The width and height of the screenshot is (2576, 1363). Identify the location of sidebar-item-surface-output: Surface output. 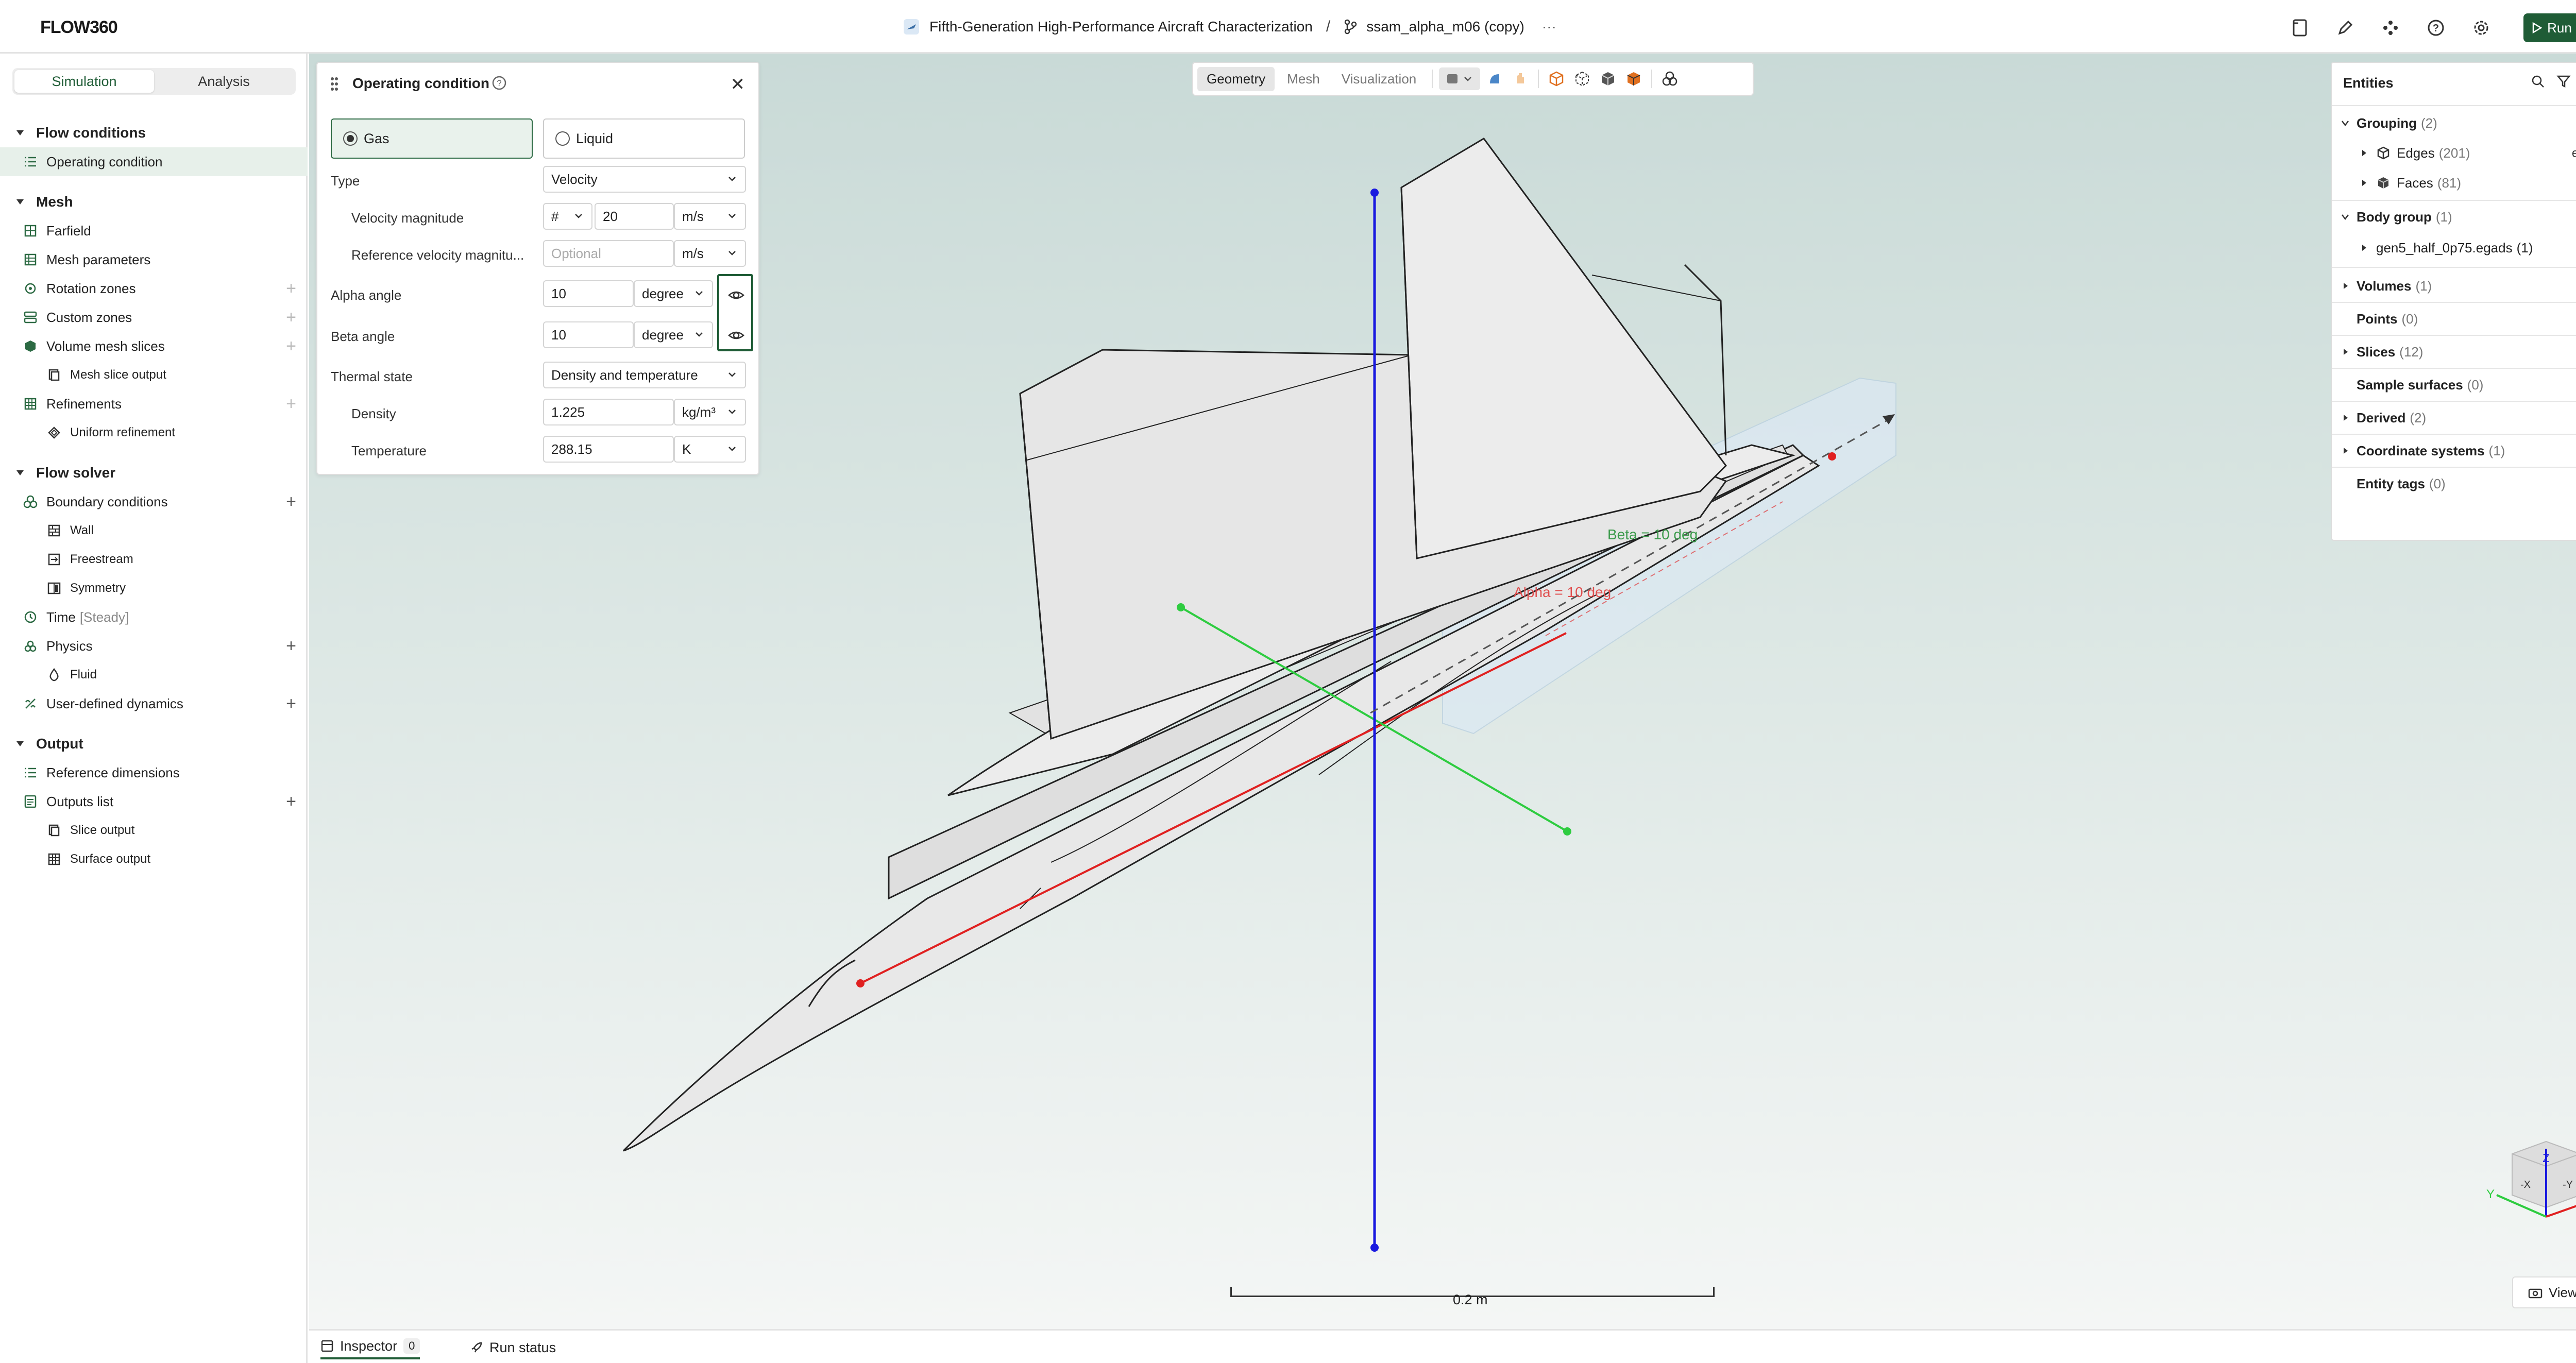
(154, 859).